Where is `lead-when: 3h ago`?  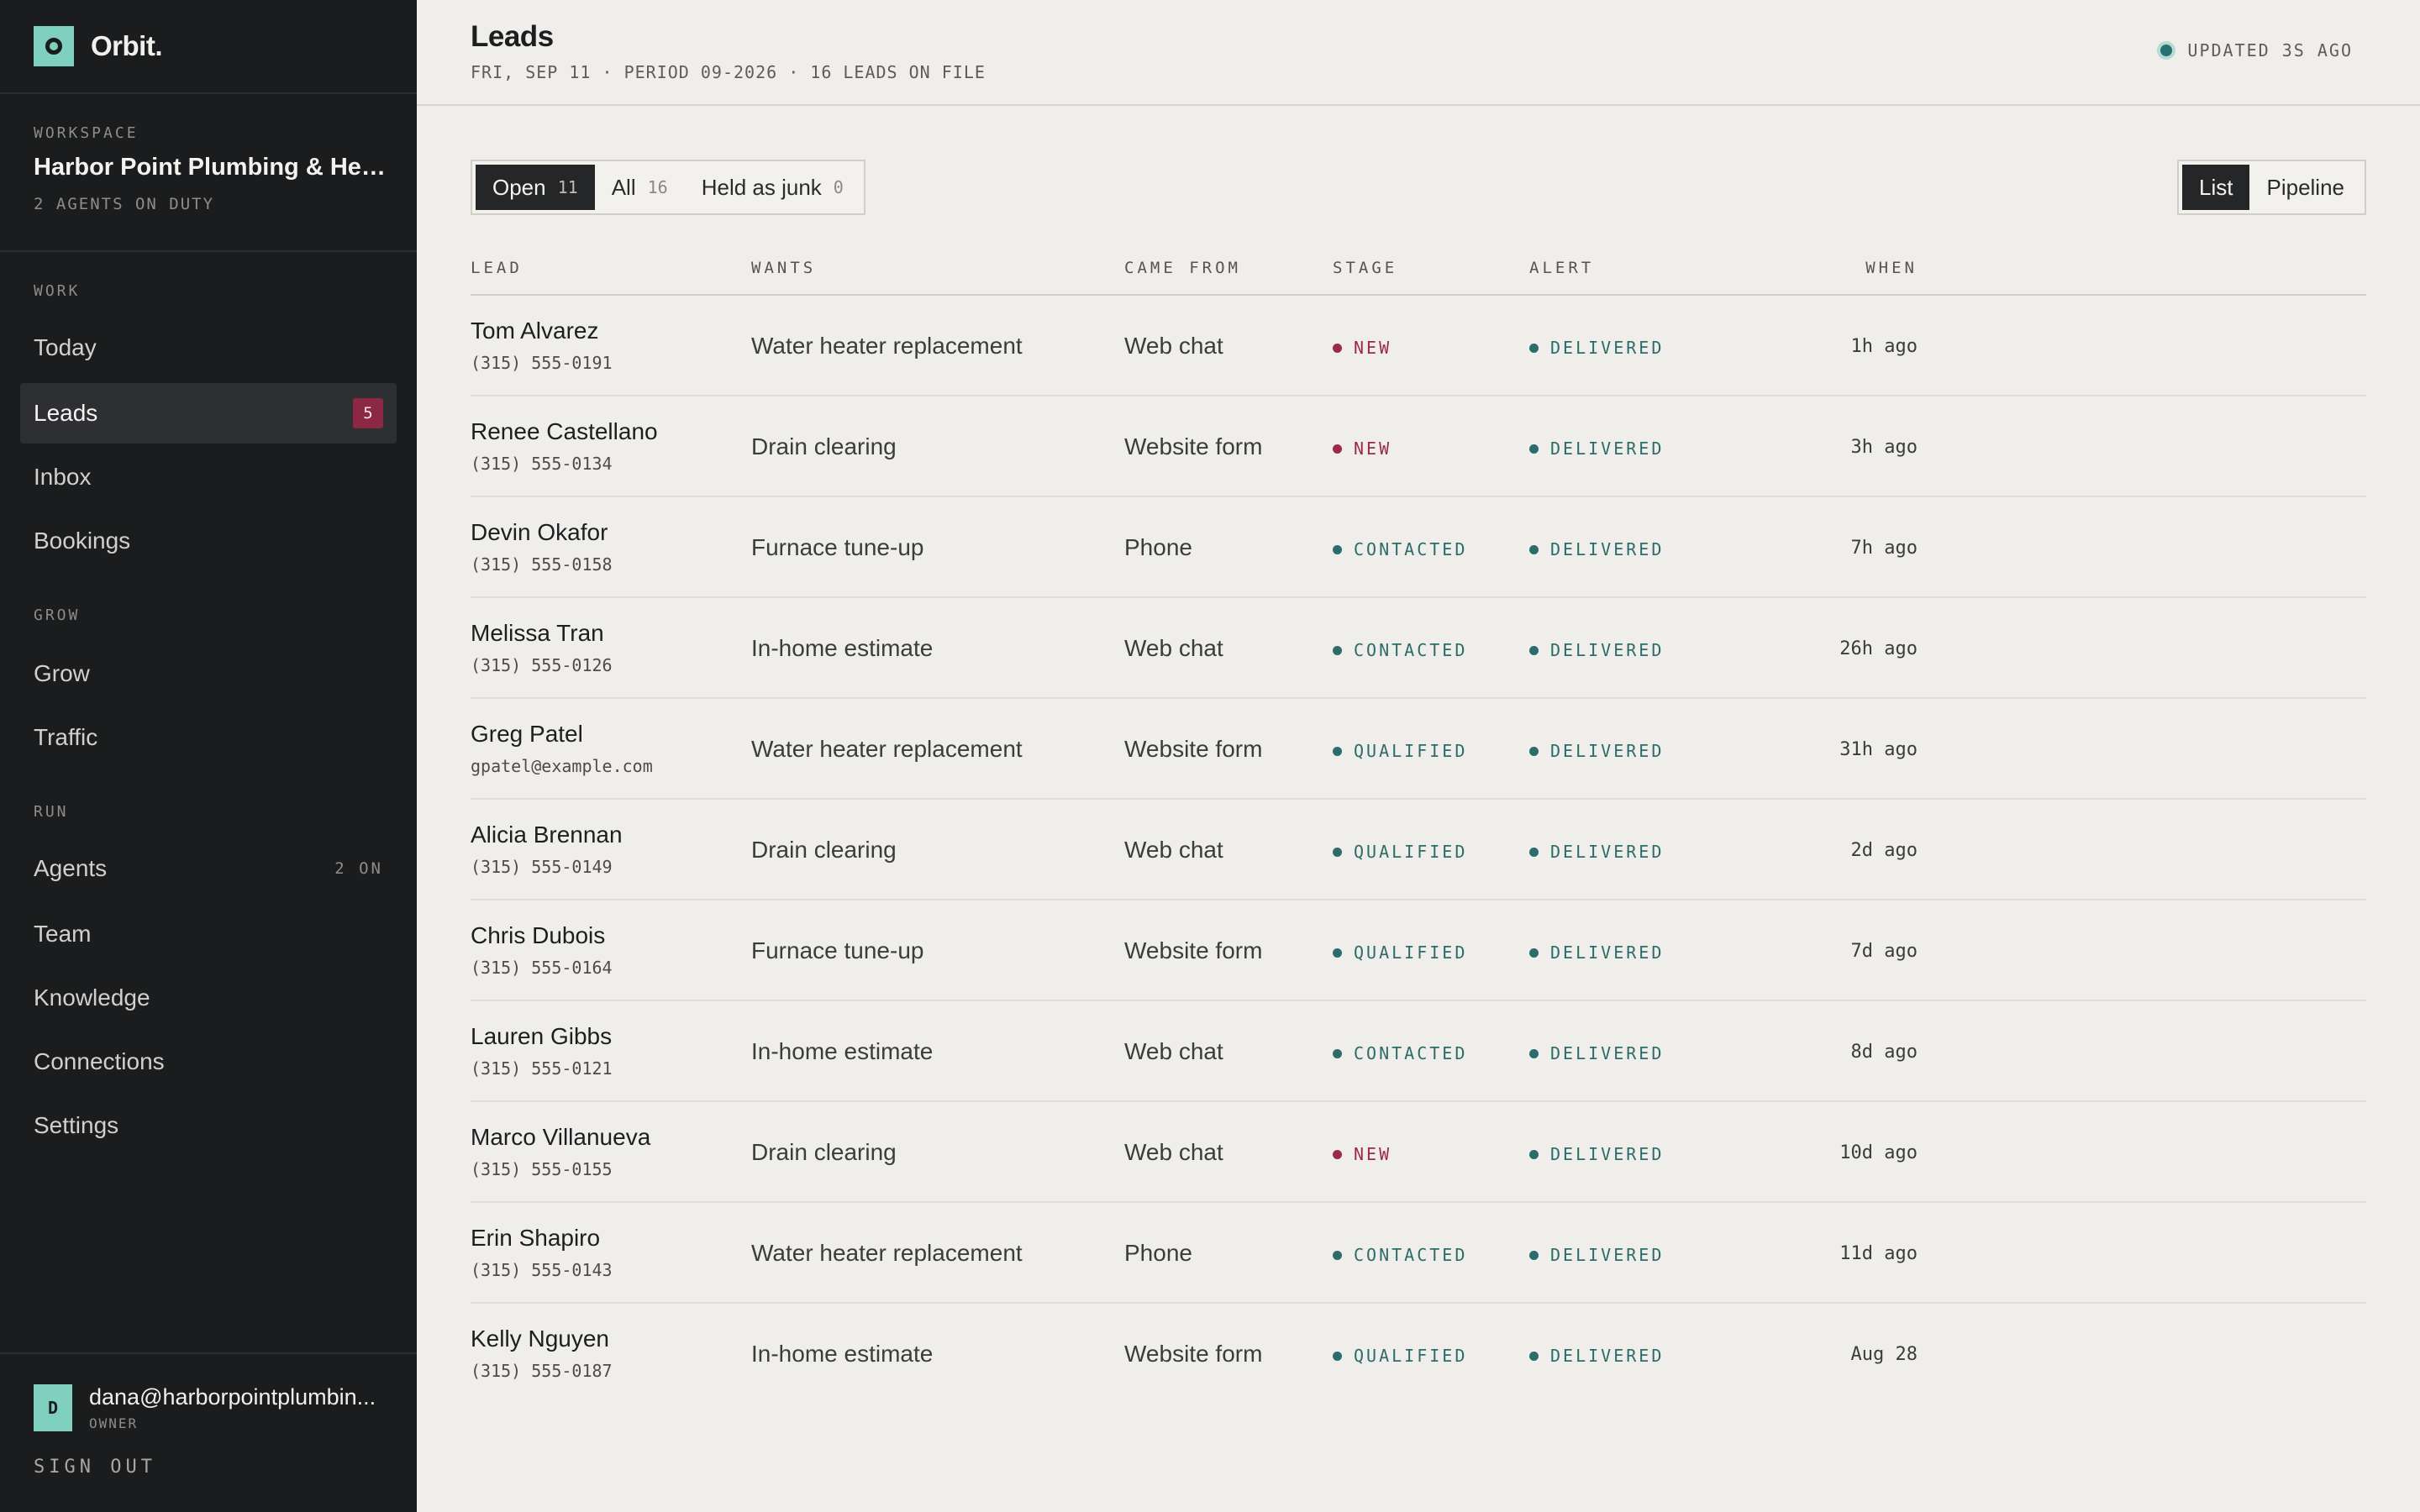 lead-when: 3h ago is located at coordinates (1884, 447).